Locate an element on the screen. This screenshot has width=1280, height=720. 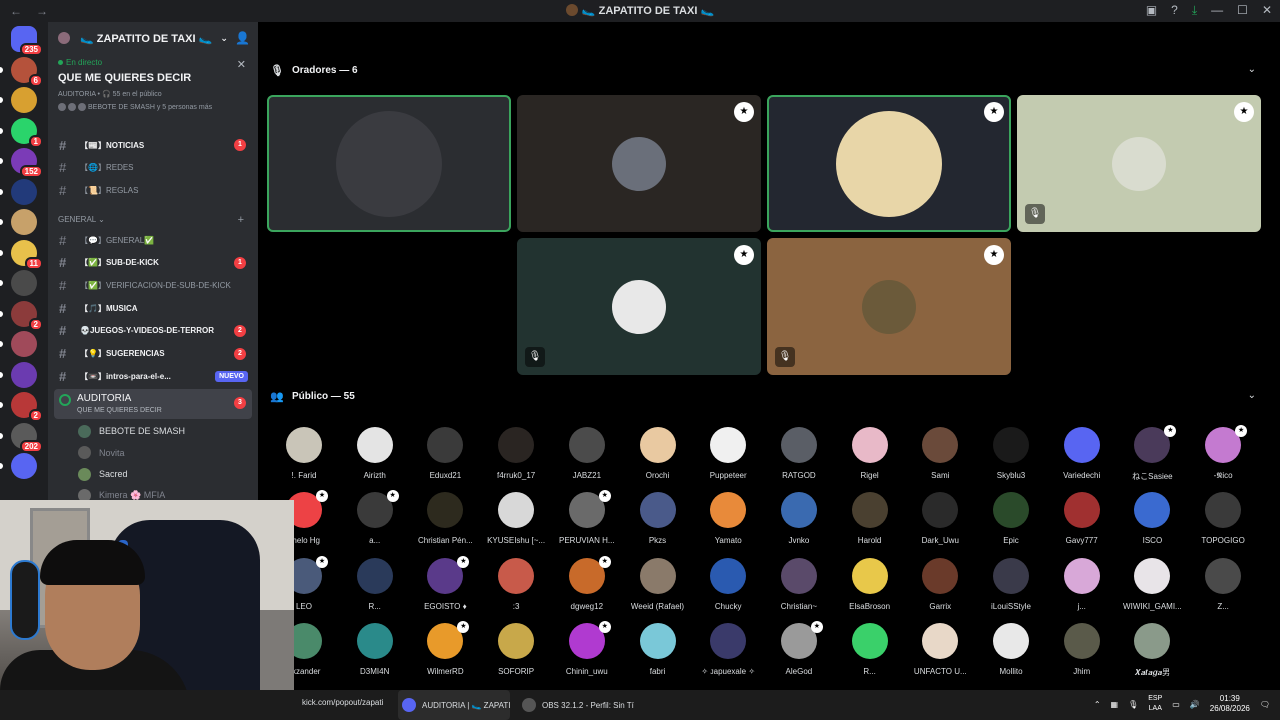
audience-member: JABZ21 is located at coordinates (586, 458).